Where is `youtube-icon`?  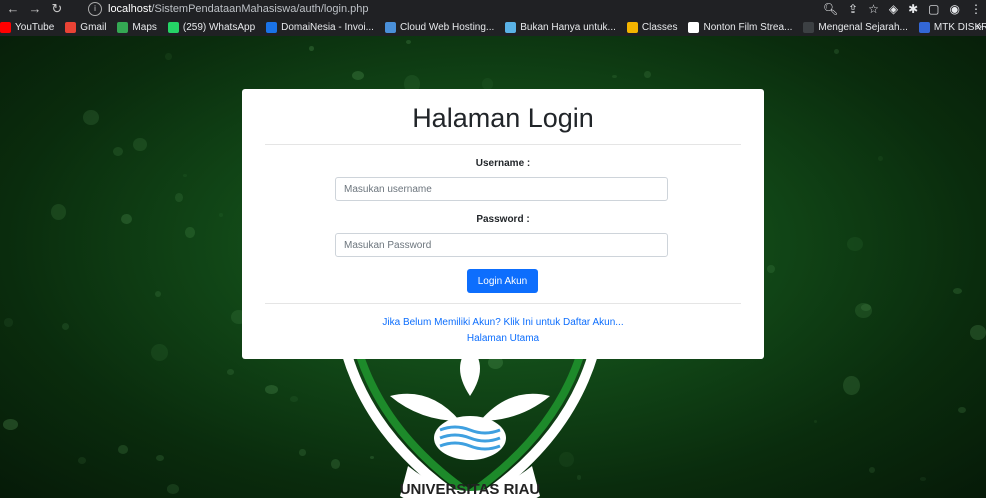 youtube-icon is located at coordinates (5, 27).